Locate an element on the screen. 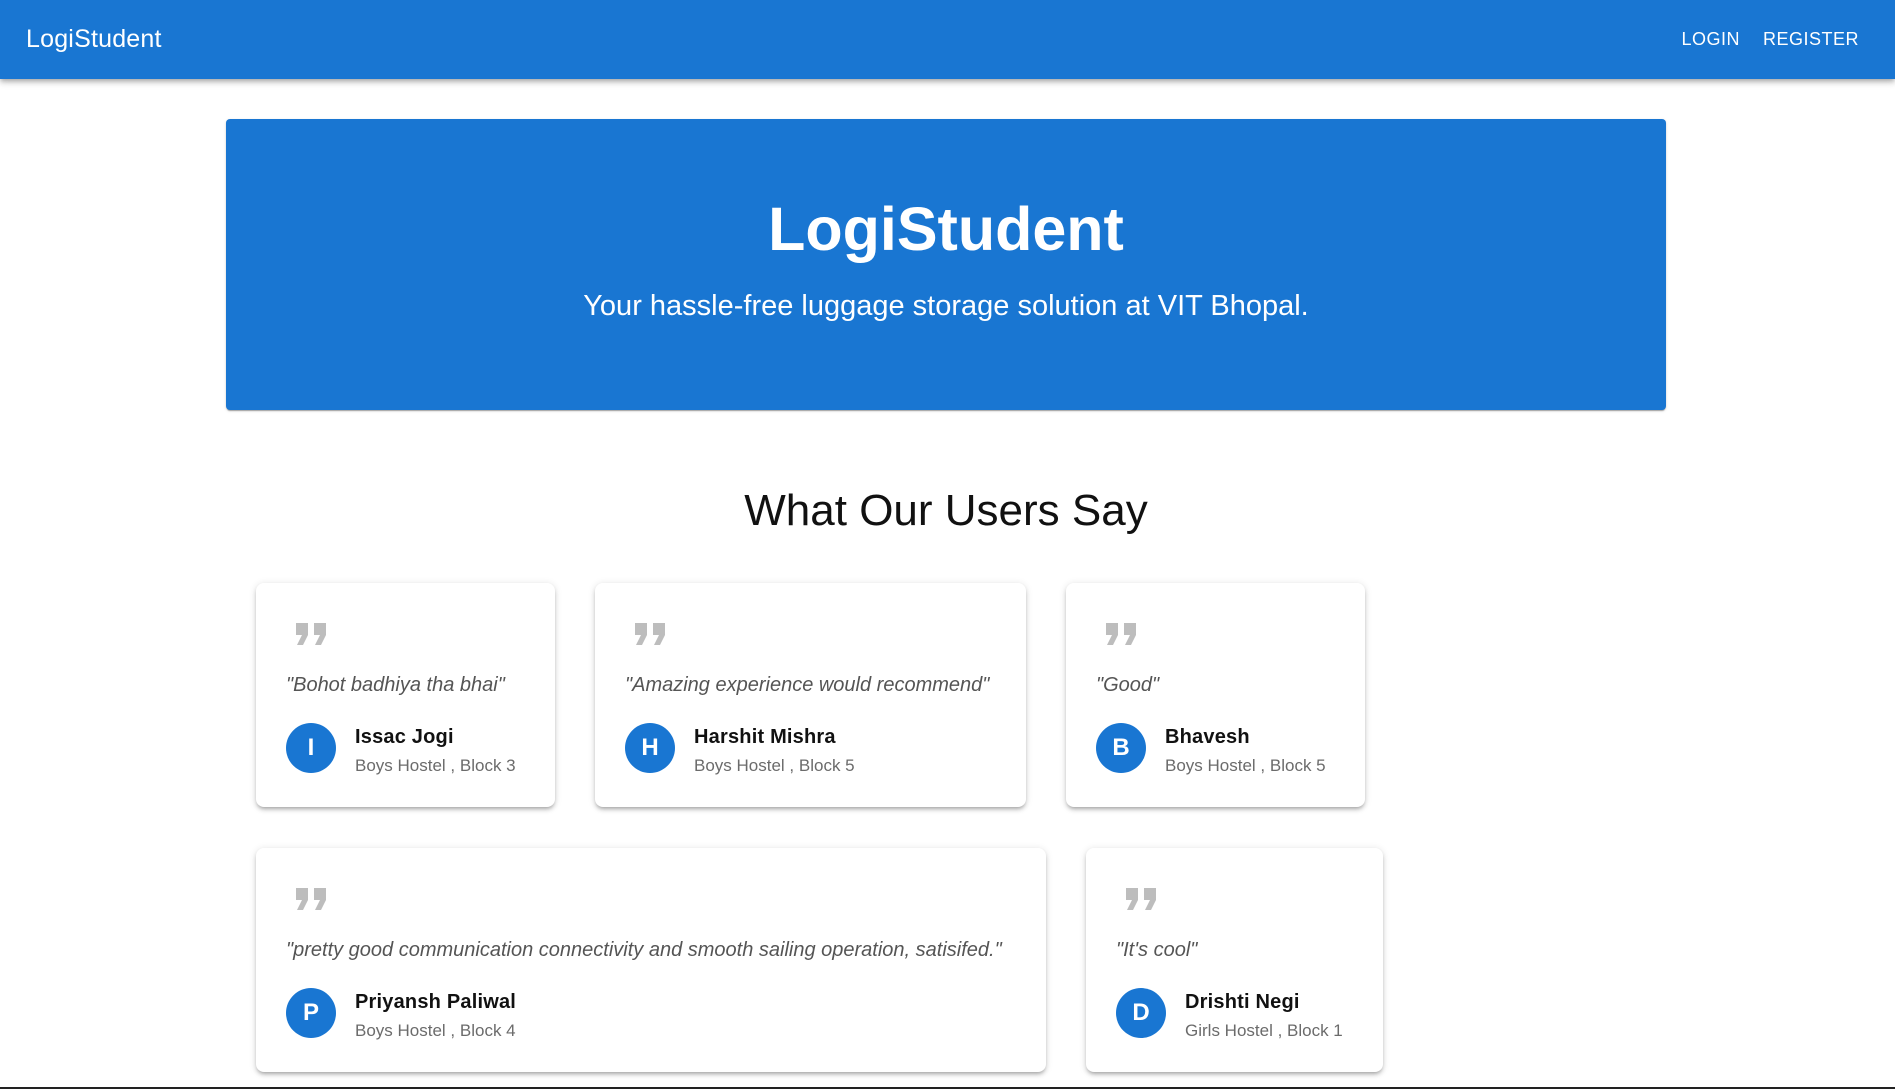  avatar: H is located at coordinates (650, 748).